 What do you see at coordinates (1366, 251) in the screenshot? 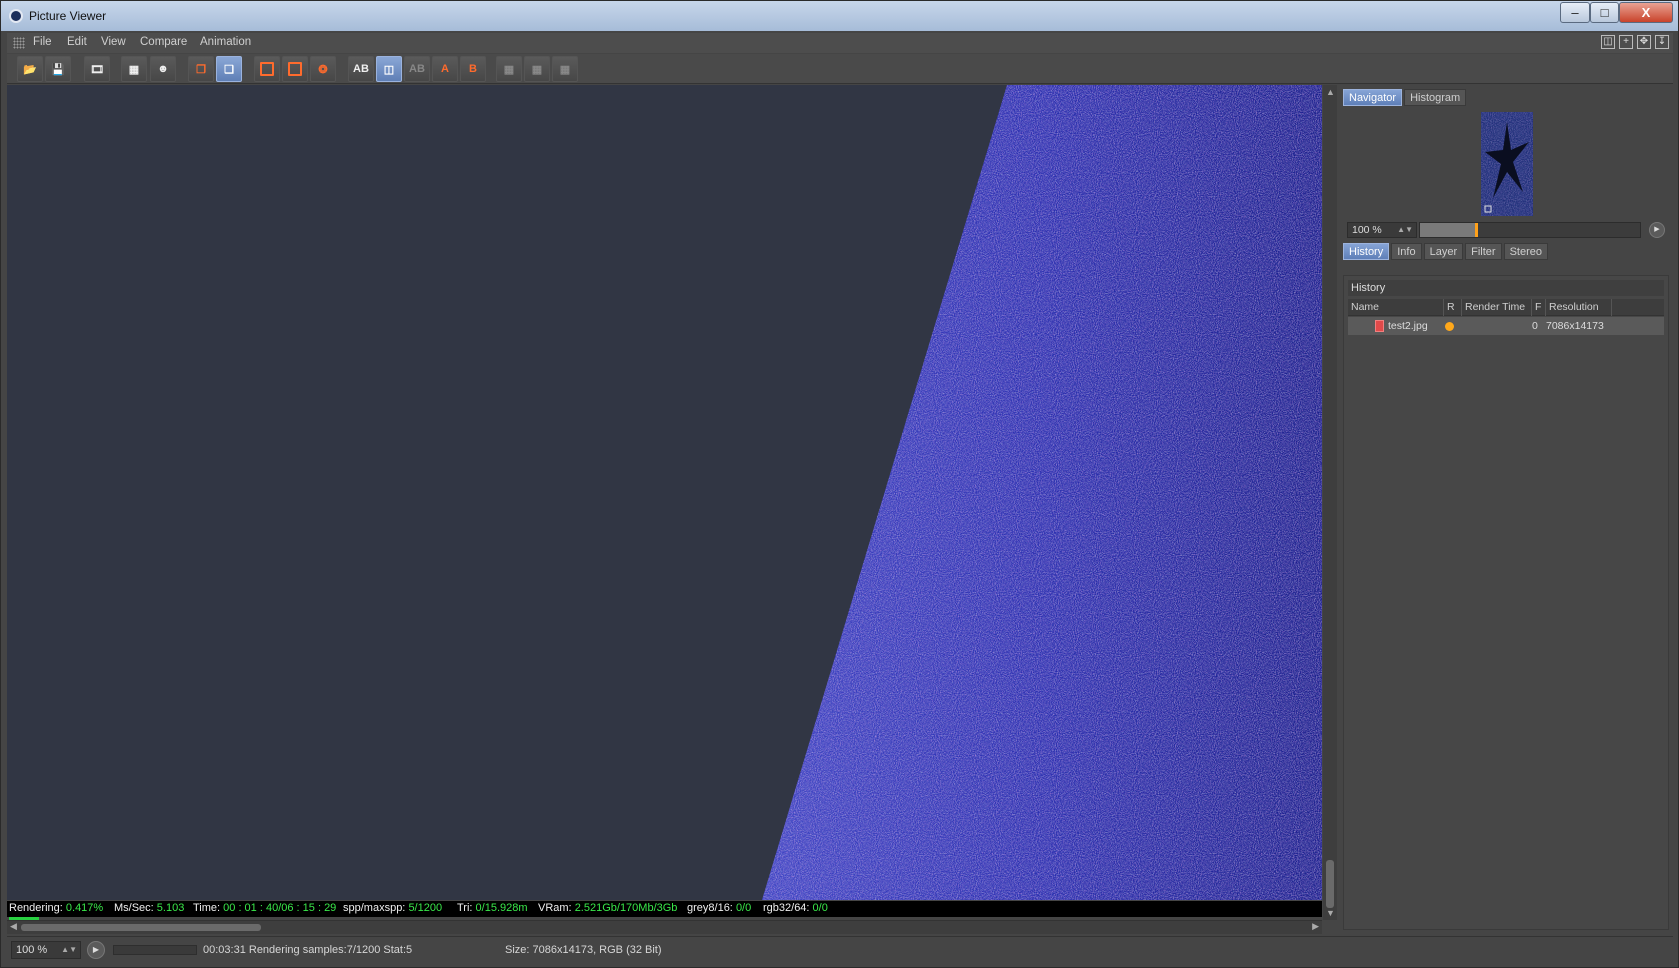
I see `tab-history: History` at bounding box center [1366, 251].